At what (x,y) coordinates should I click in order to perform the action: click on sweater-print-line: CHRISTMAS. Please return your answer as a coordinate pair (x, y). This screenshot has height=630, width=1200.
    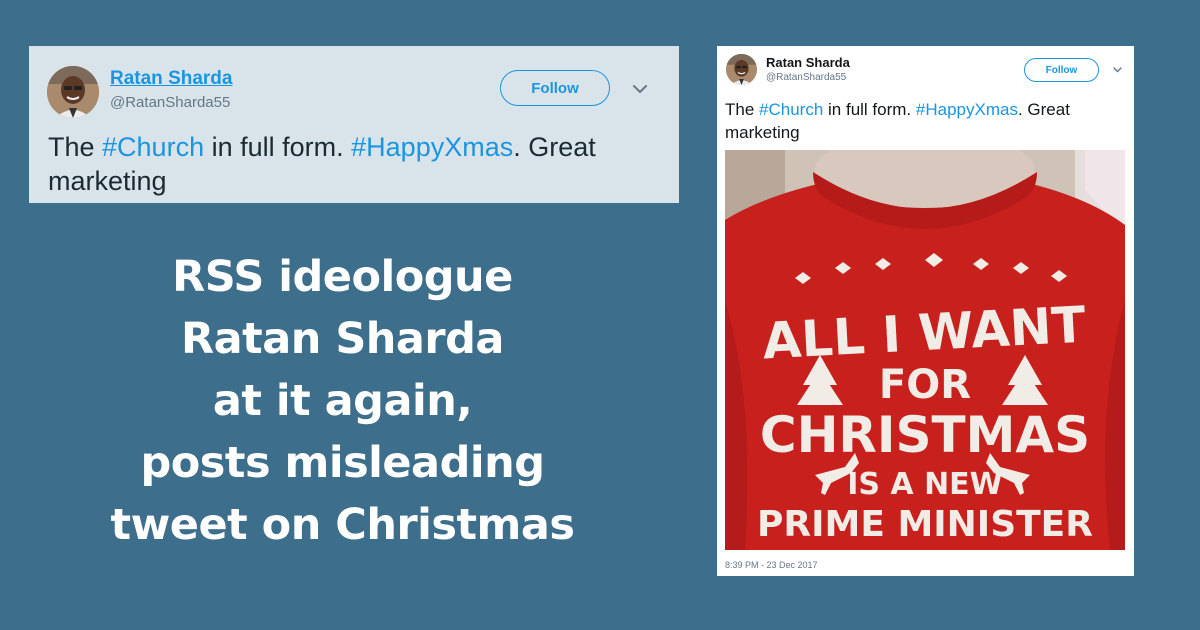
    Looking at the image, I should click on (925, 435).